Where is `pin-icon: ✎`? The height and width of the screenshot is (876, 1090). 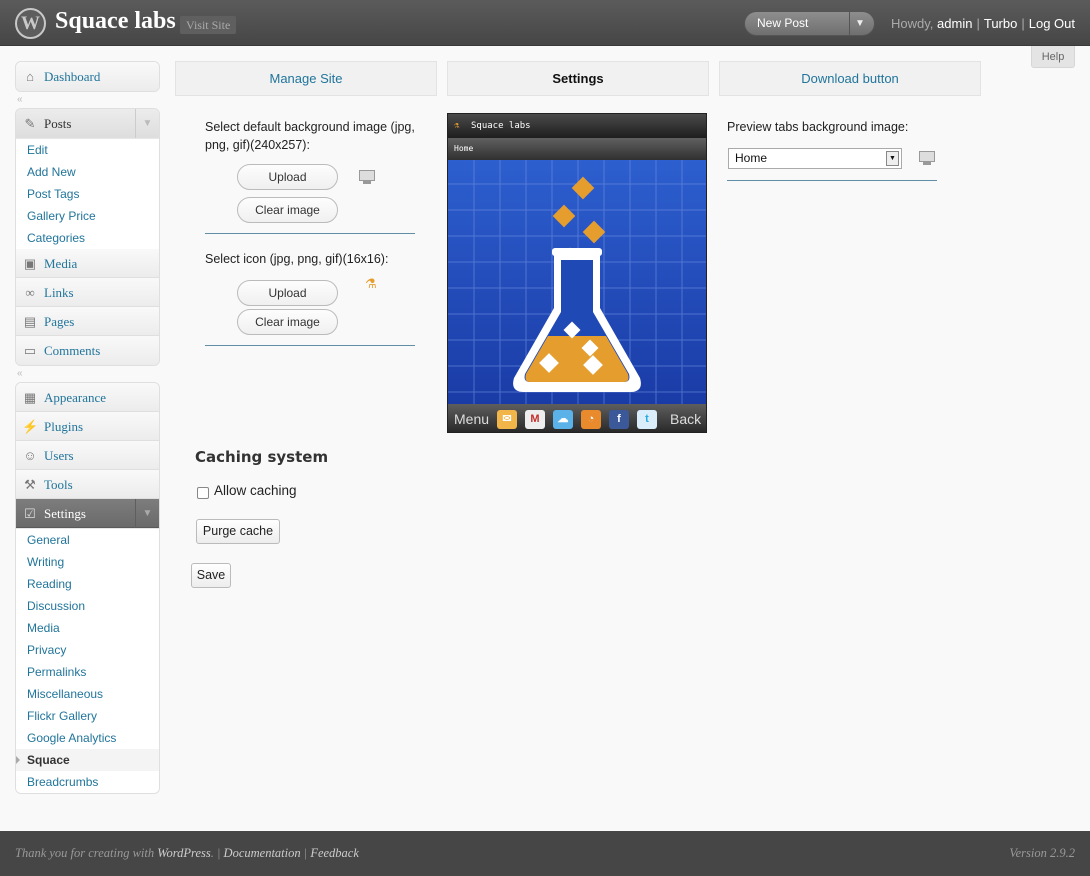 pin-icon: ✎ is located at coordinates (30, 123).